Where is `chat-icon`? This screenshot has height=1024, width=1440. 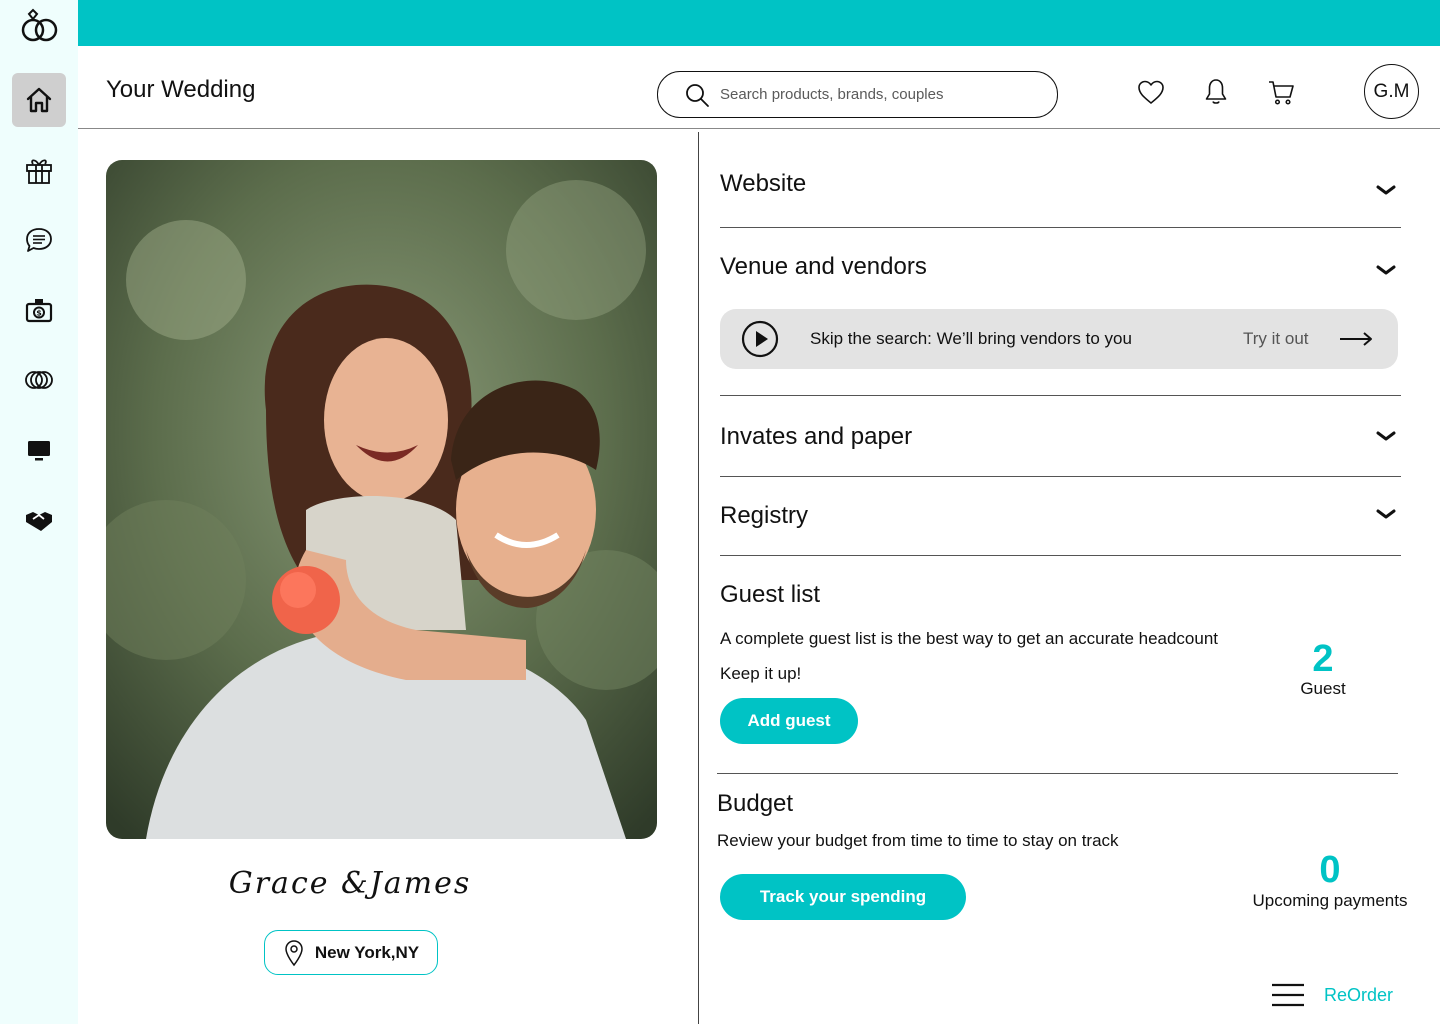
chat-icon is located at coordinates (39, 240).